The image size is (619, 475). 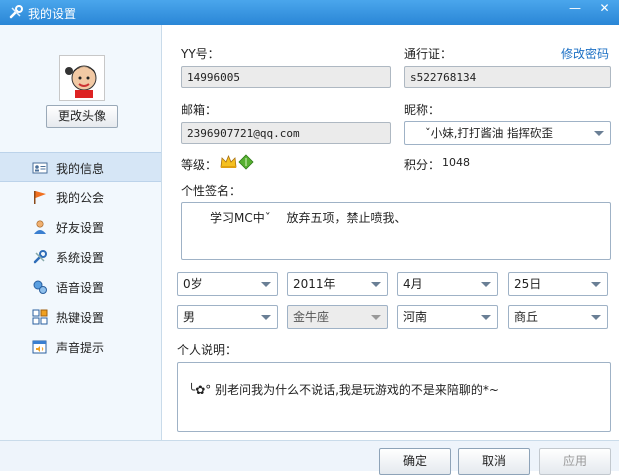 What do you see at coordinates (507, 77) in the screenshot?
I see `passport-field: s522768134` at bounding box center [507, 77].